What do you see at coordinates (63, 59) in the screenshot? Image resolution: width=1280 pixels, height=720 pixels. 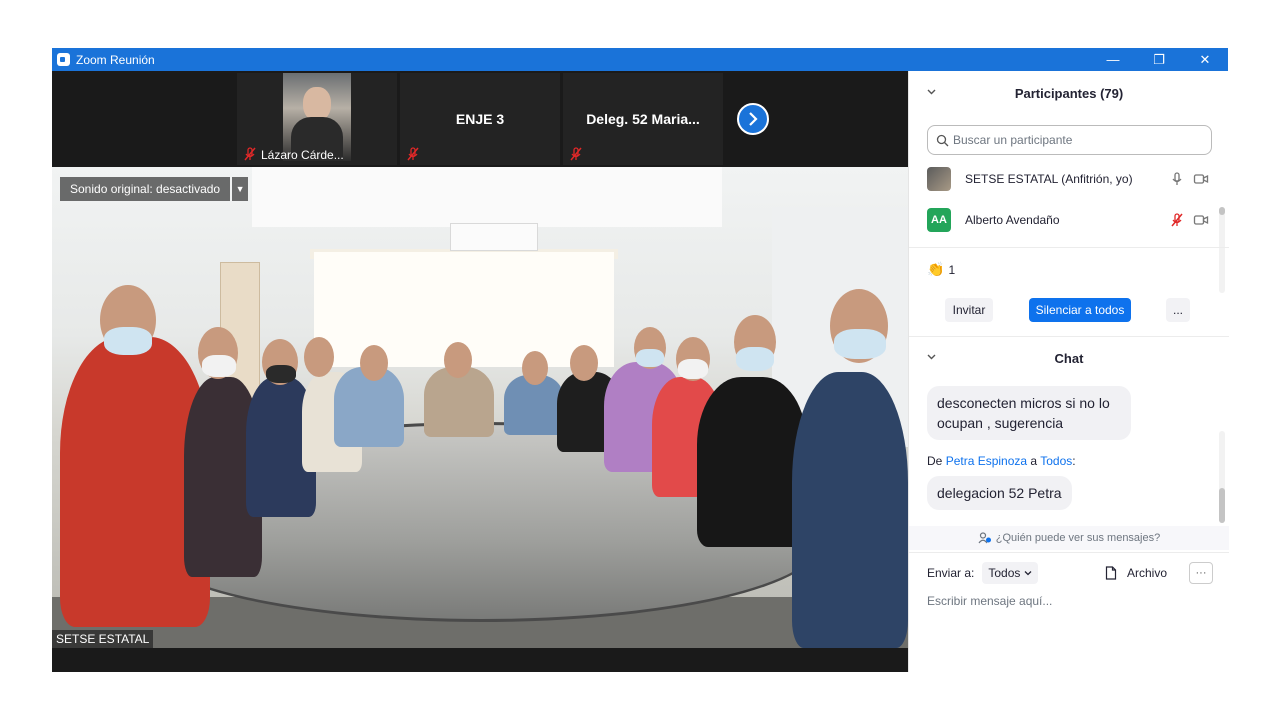 I see `zoom-app-icon` at bounding box center [63, 59].